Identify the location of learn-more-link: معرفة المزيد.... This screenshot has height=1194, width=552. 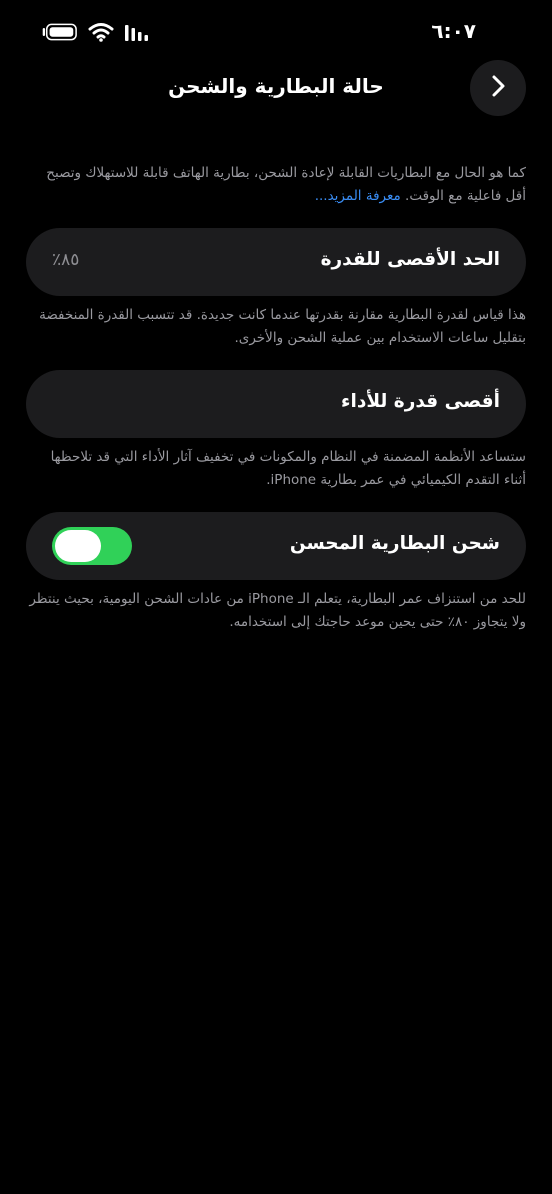
(358, 196).